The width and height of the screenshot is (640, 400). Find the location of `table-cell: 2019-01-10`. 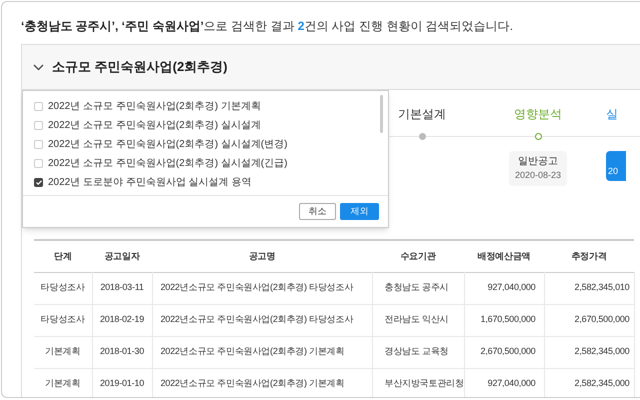

table-cell: 2019-01-10 is located at coordinates (122, 382).